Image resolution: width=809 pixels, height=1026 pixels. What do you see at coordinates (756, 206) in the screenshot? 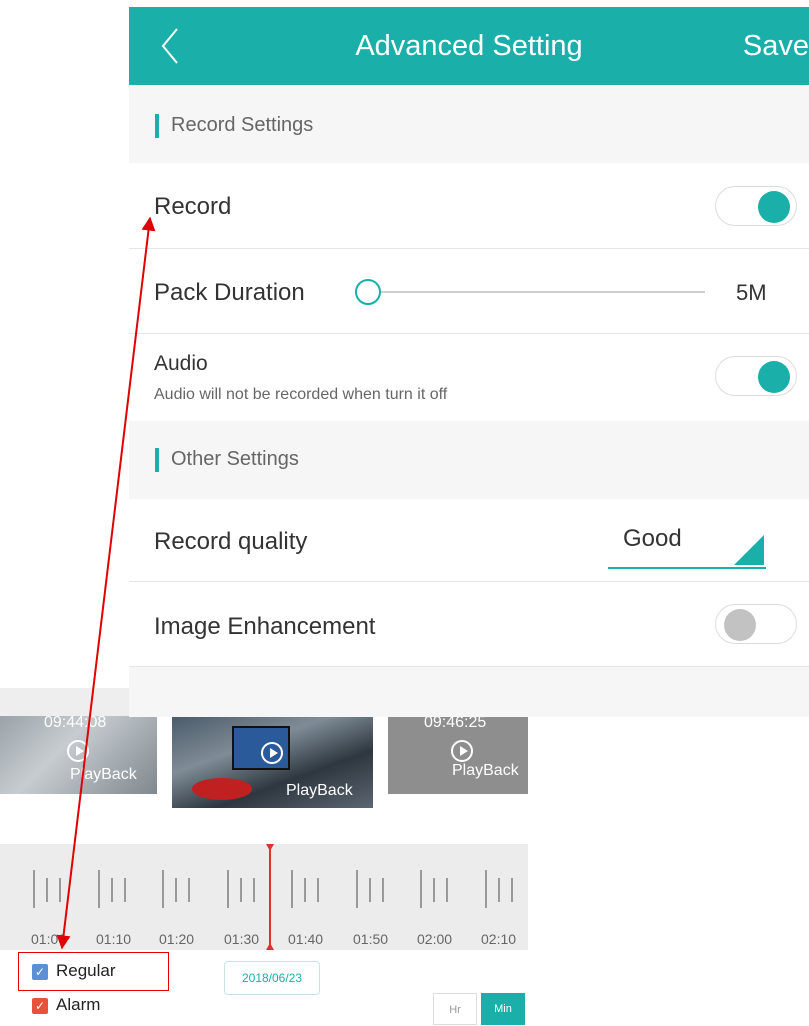
I see `record-toggle` at bounding box center [756, 206].